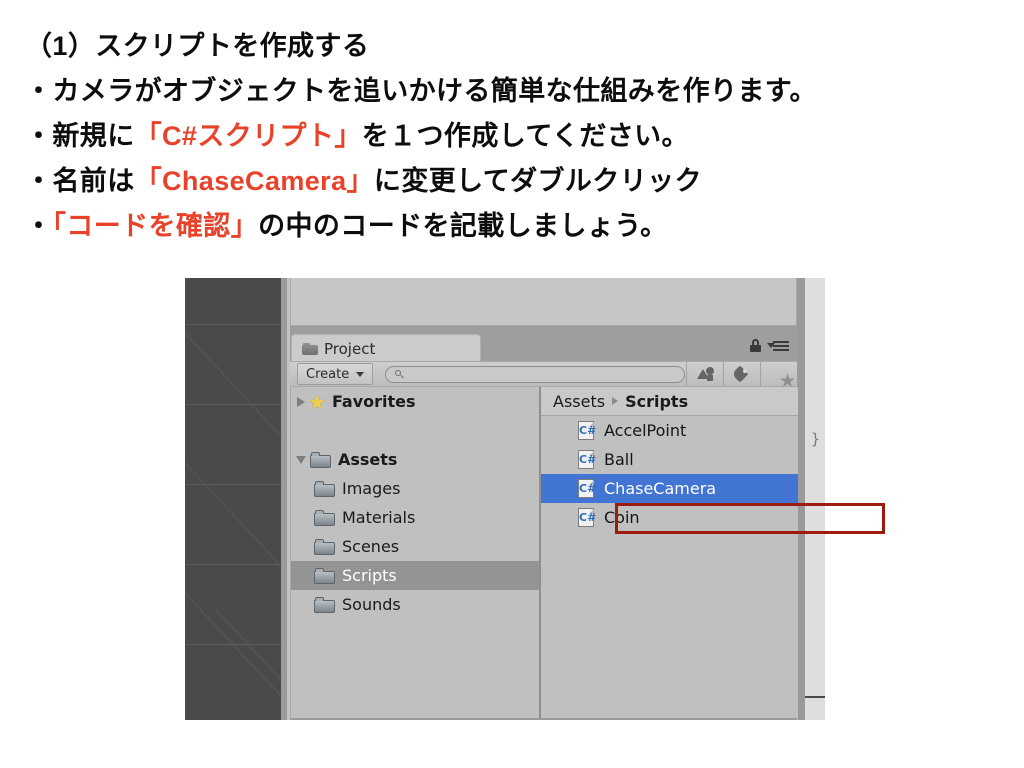 Image resolution: width=1024 pixels, height=768 pixels. What do you see at coordinates (415, 575) in the screenshot?
I see `tree-item-scripts: Scripts` at bounding box center [415, 575].